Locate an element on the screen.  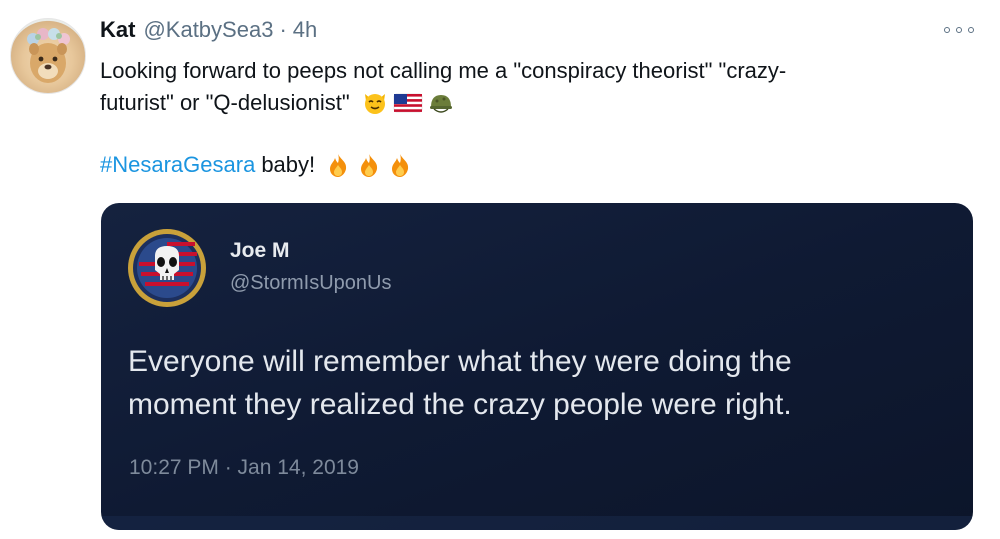
military-helmet-emoji is located at coordinates (441, 103).